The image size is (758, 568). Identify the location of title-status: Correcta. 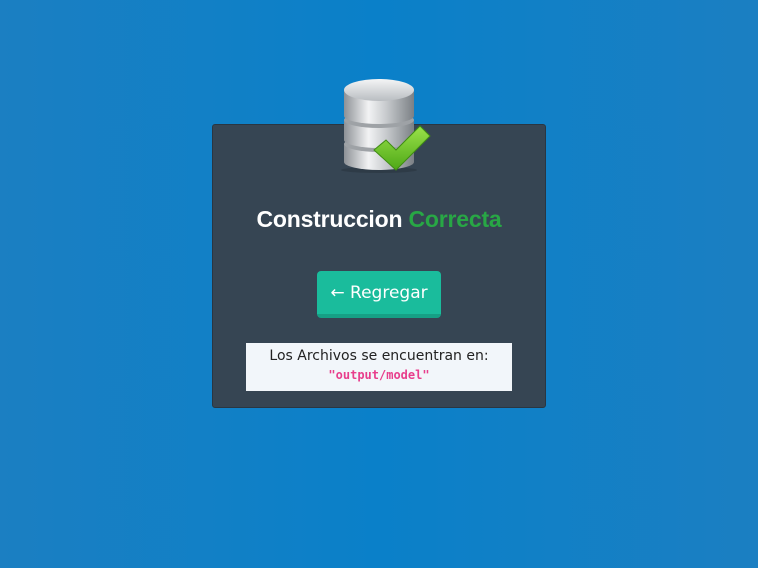
(455, 219).